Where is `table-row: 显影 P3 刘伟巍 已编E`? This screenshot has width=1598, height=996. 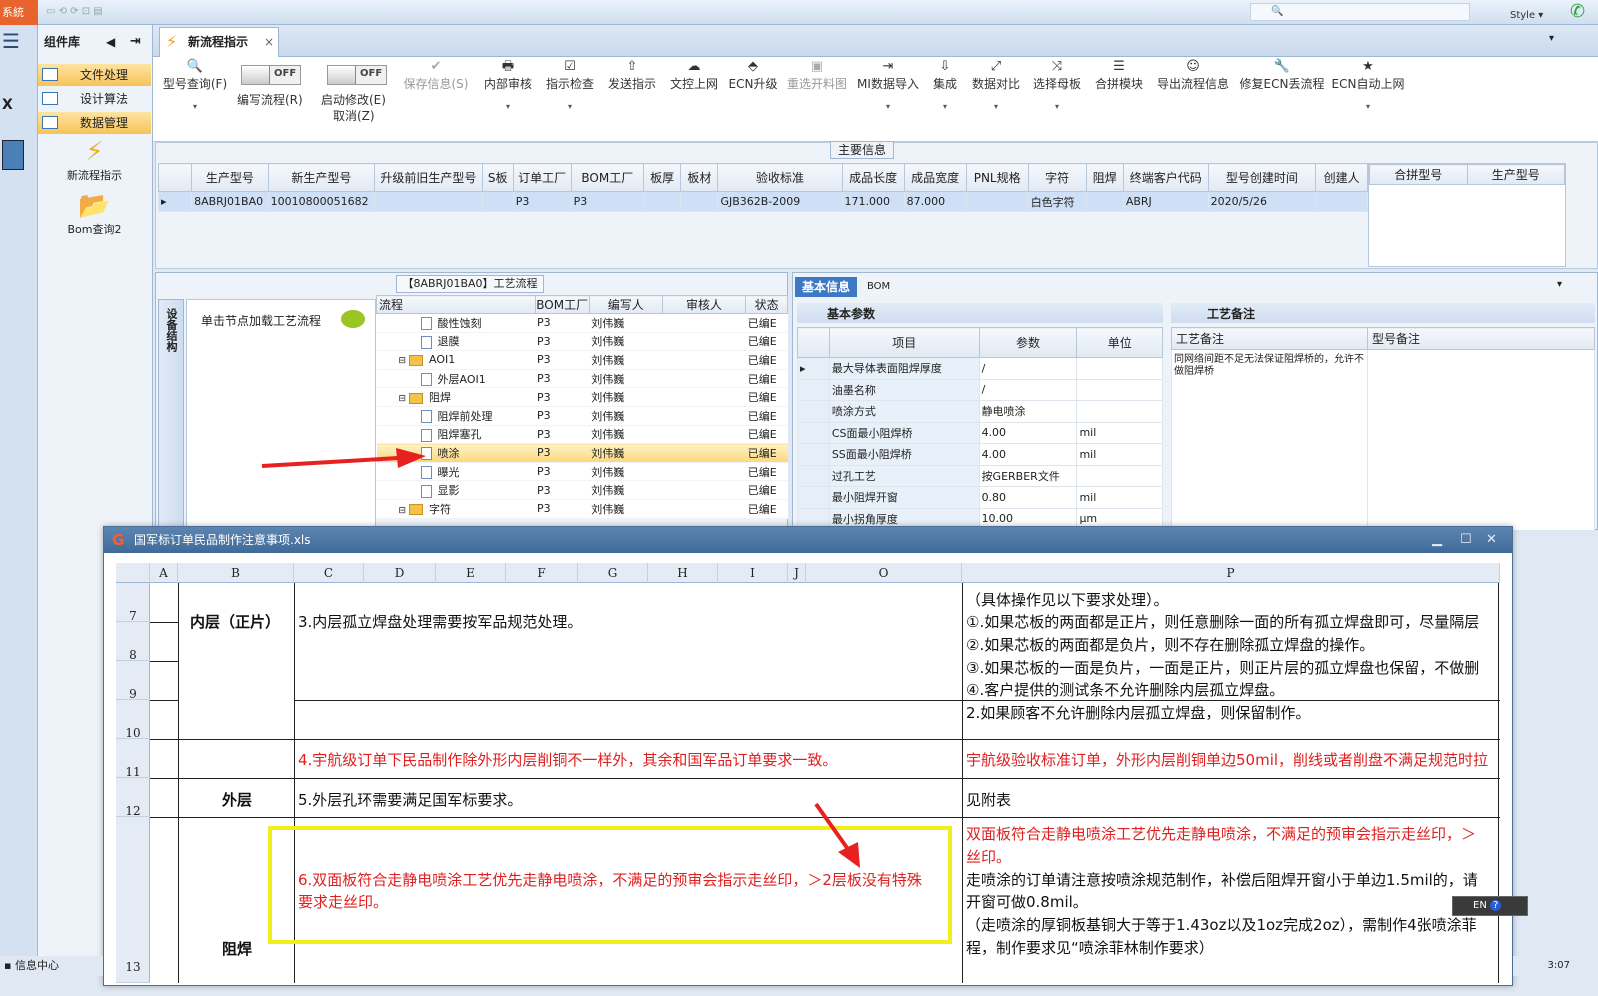
table-row: 显影 P3 刘伟巍 已编E is located at coordinates (582, 490).